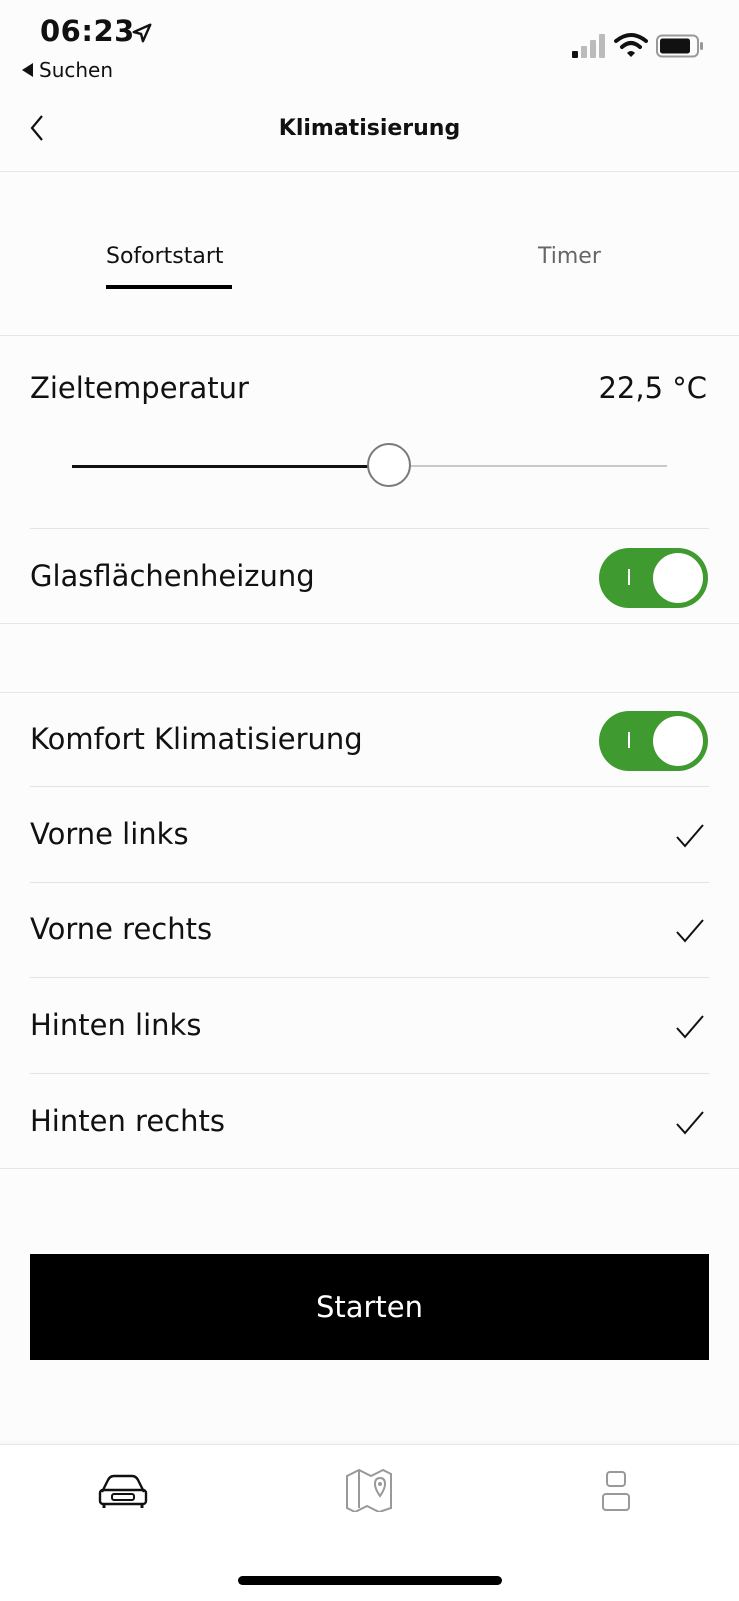  Describe the element at coordinates (369, 335) in the screenshot. I see `tabs-divider` at that location.